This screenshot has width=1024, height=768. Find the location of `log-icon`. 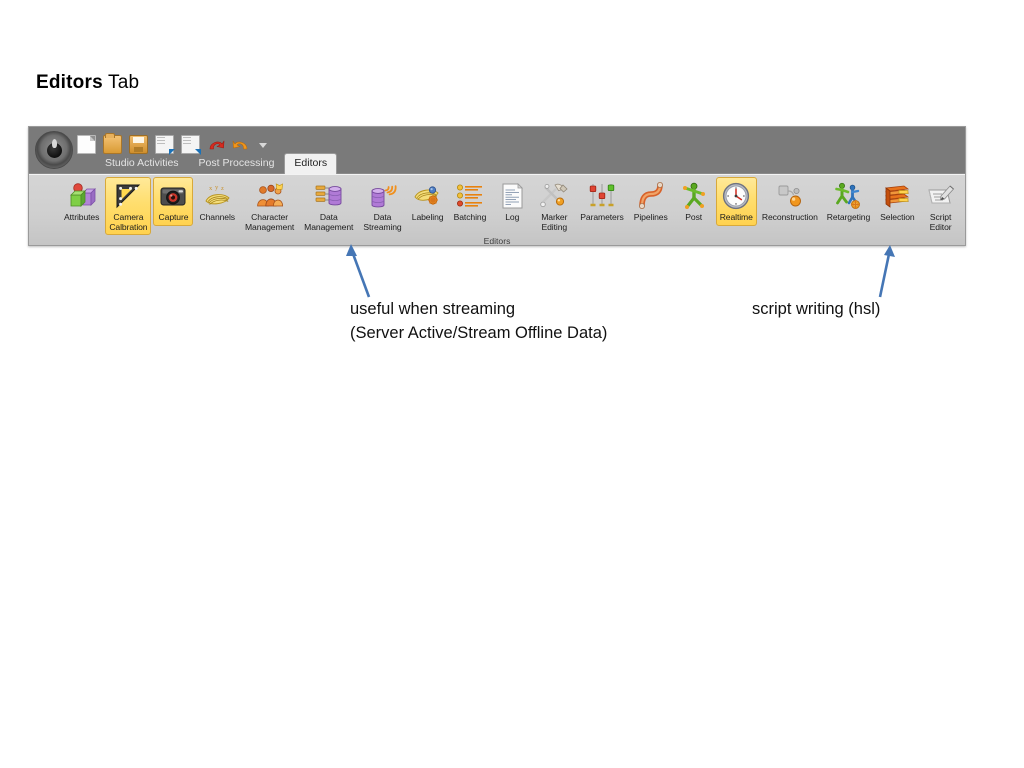

log-icon is located at coordinates (512, 196).